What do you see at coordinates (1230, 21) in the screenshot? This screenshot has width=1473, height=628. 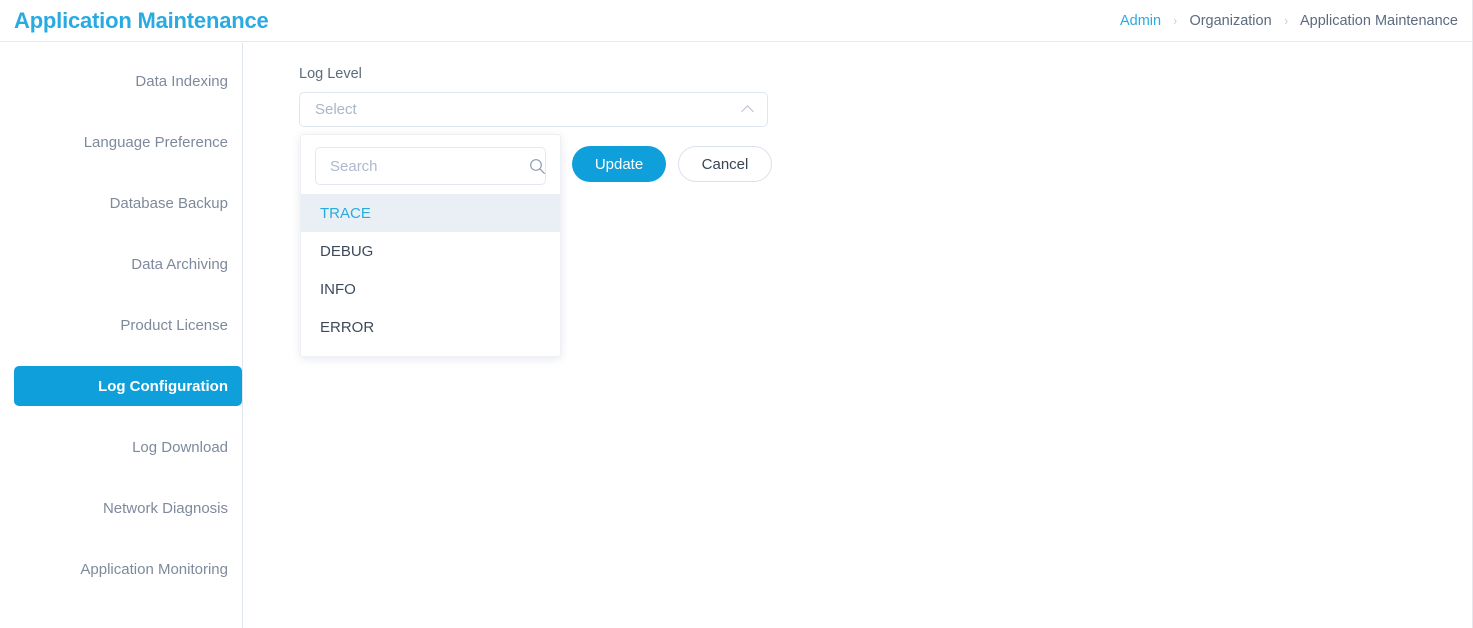 I see `breadcrumb-item-organization: Organization` at bounding box center [1230, 21].